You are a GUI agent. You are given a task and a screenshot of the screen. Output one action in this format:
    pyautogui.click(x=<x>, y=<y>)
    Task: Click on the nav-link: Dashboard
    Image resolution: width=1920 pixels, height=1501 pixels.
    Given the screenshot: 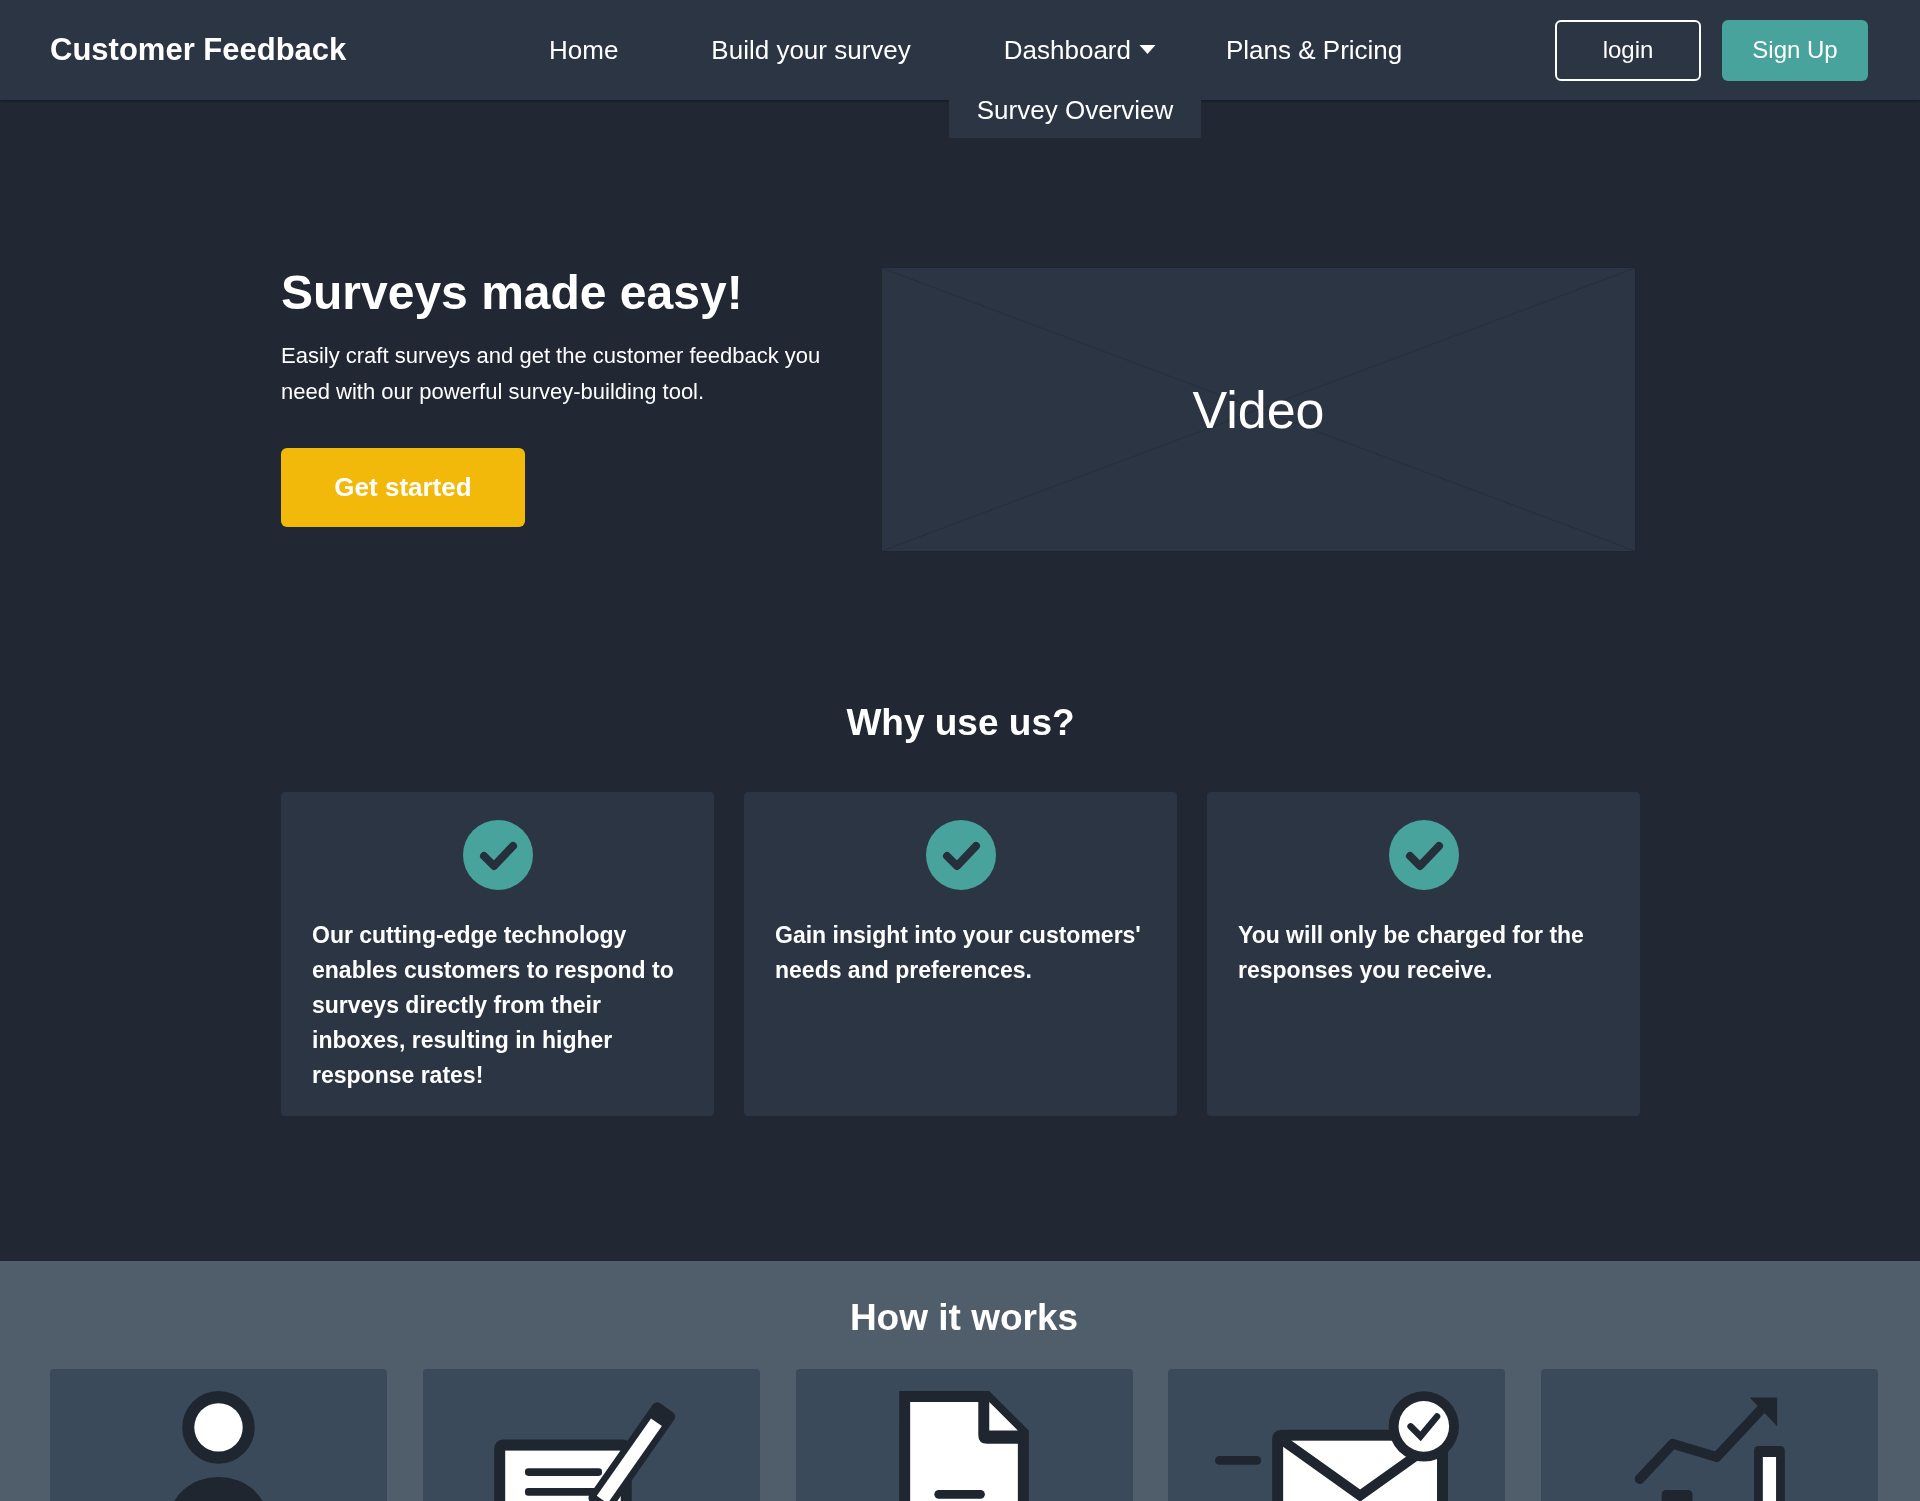 What is the action you would take?
    pyautogui.click(x=1079, y=50)
    